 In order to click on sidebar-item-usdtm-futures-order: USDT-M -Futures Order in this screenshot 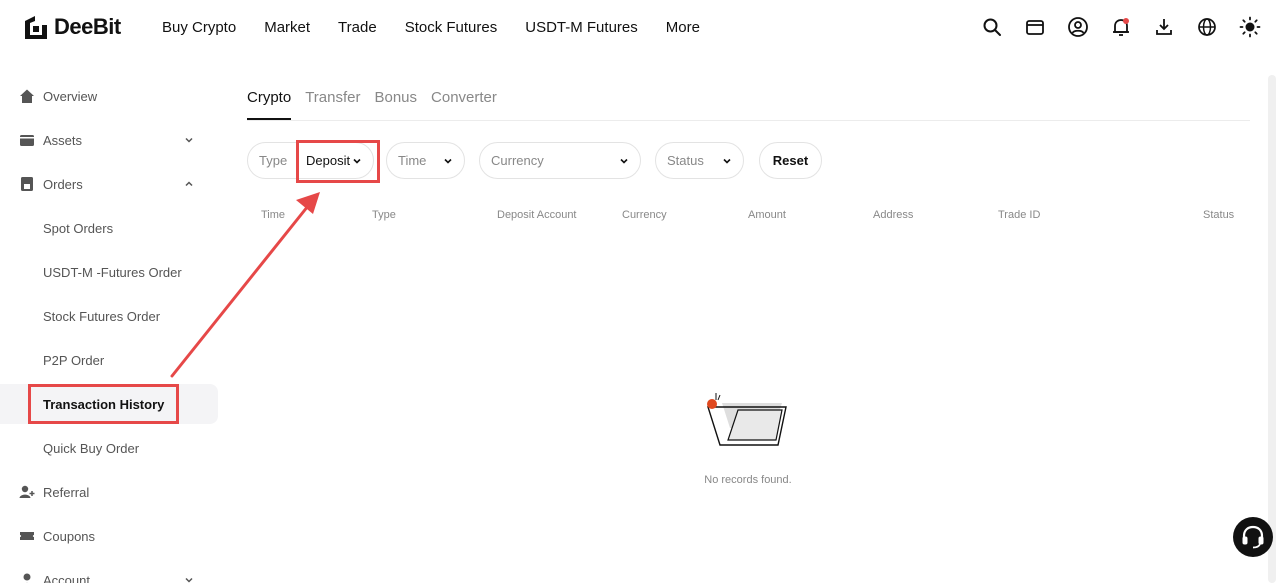, I will do `click(109, 272)`.